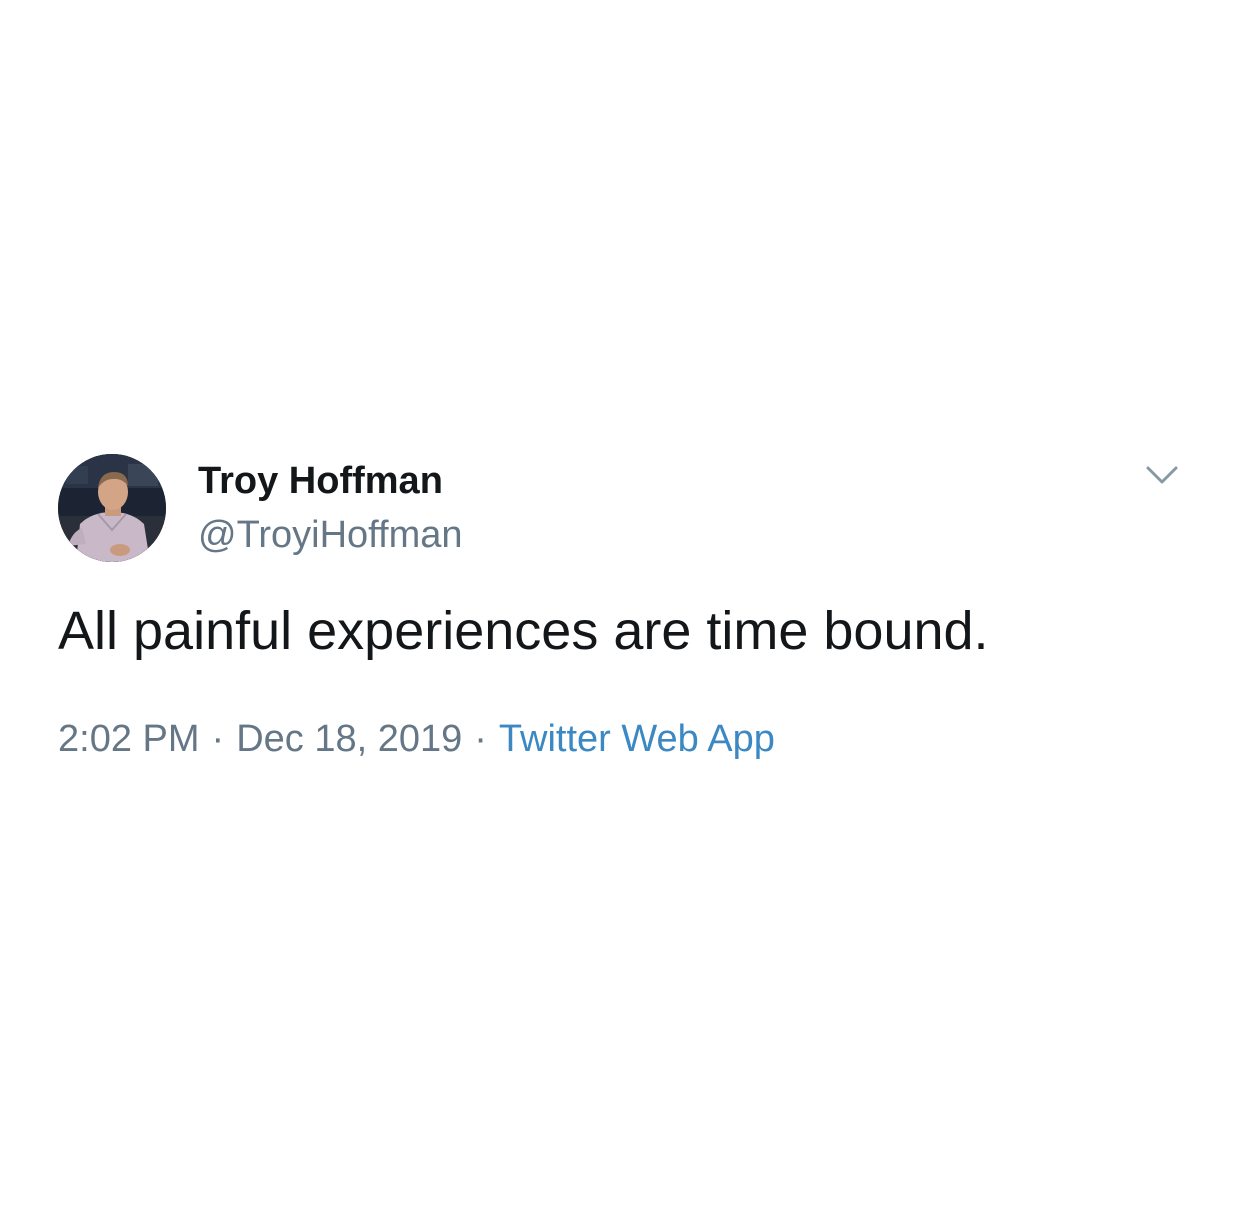 The height and width of the screenshot is (1230, 1242). I want to click on author-display-name: Troy Hoffman, so click(320, 481).